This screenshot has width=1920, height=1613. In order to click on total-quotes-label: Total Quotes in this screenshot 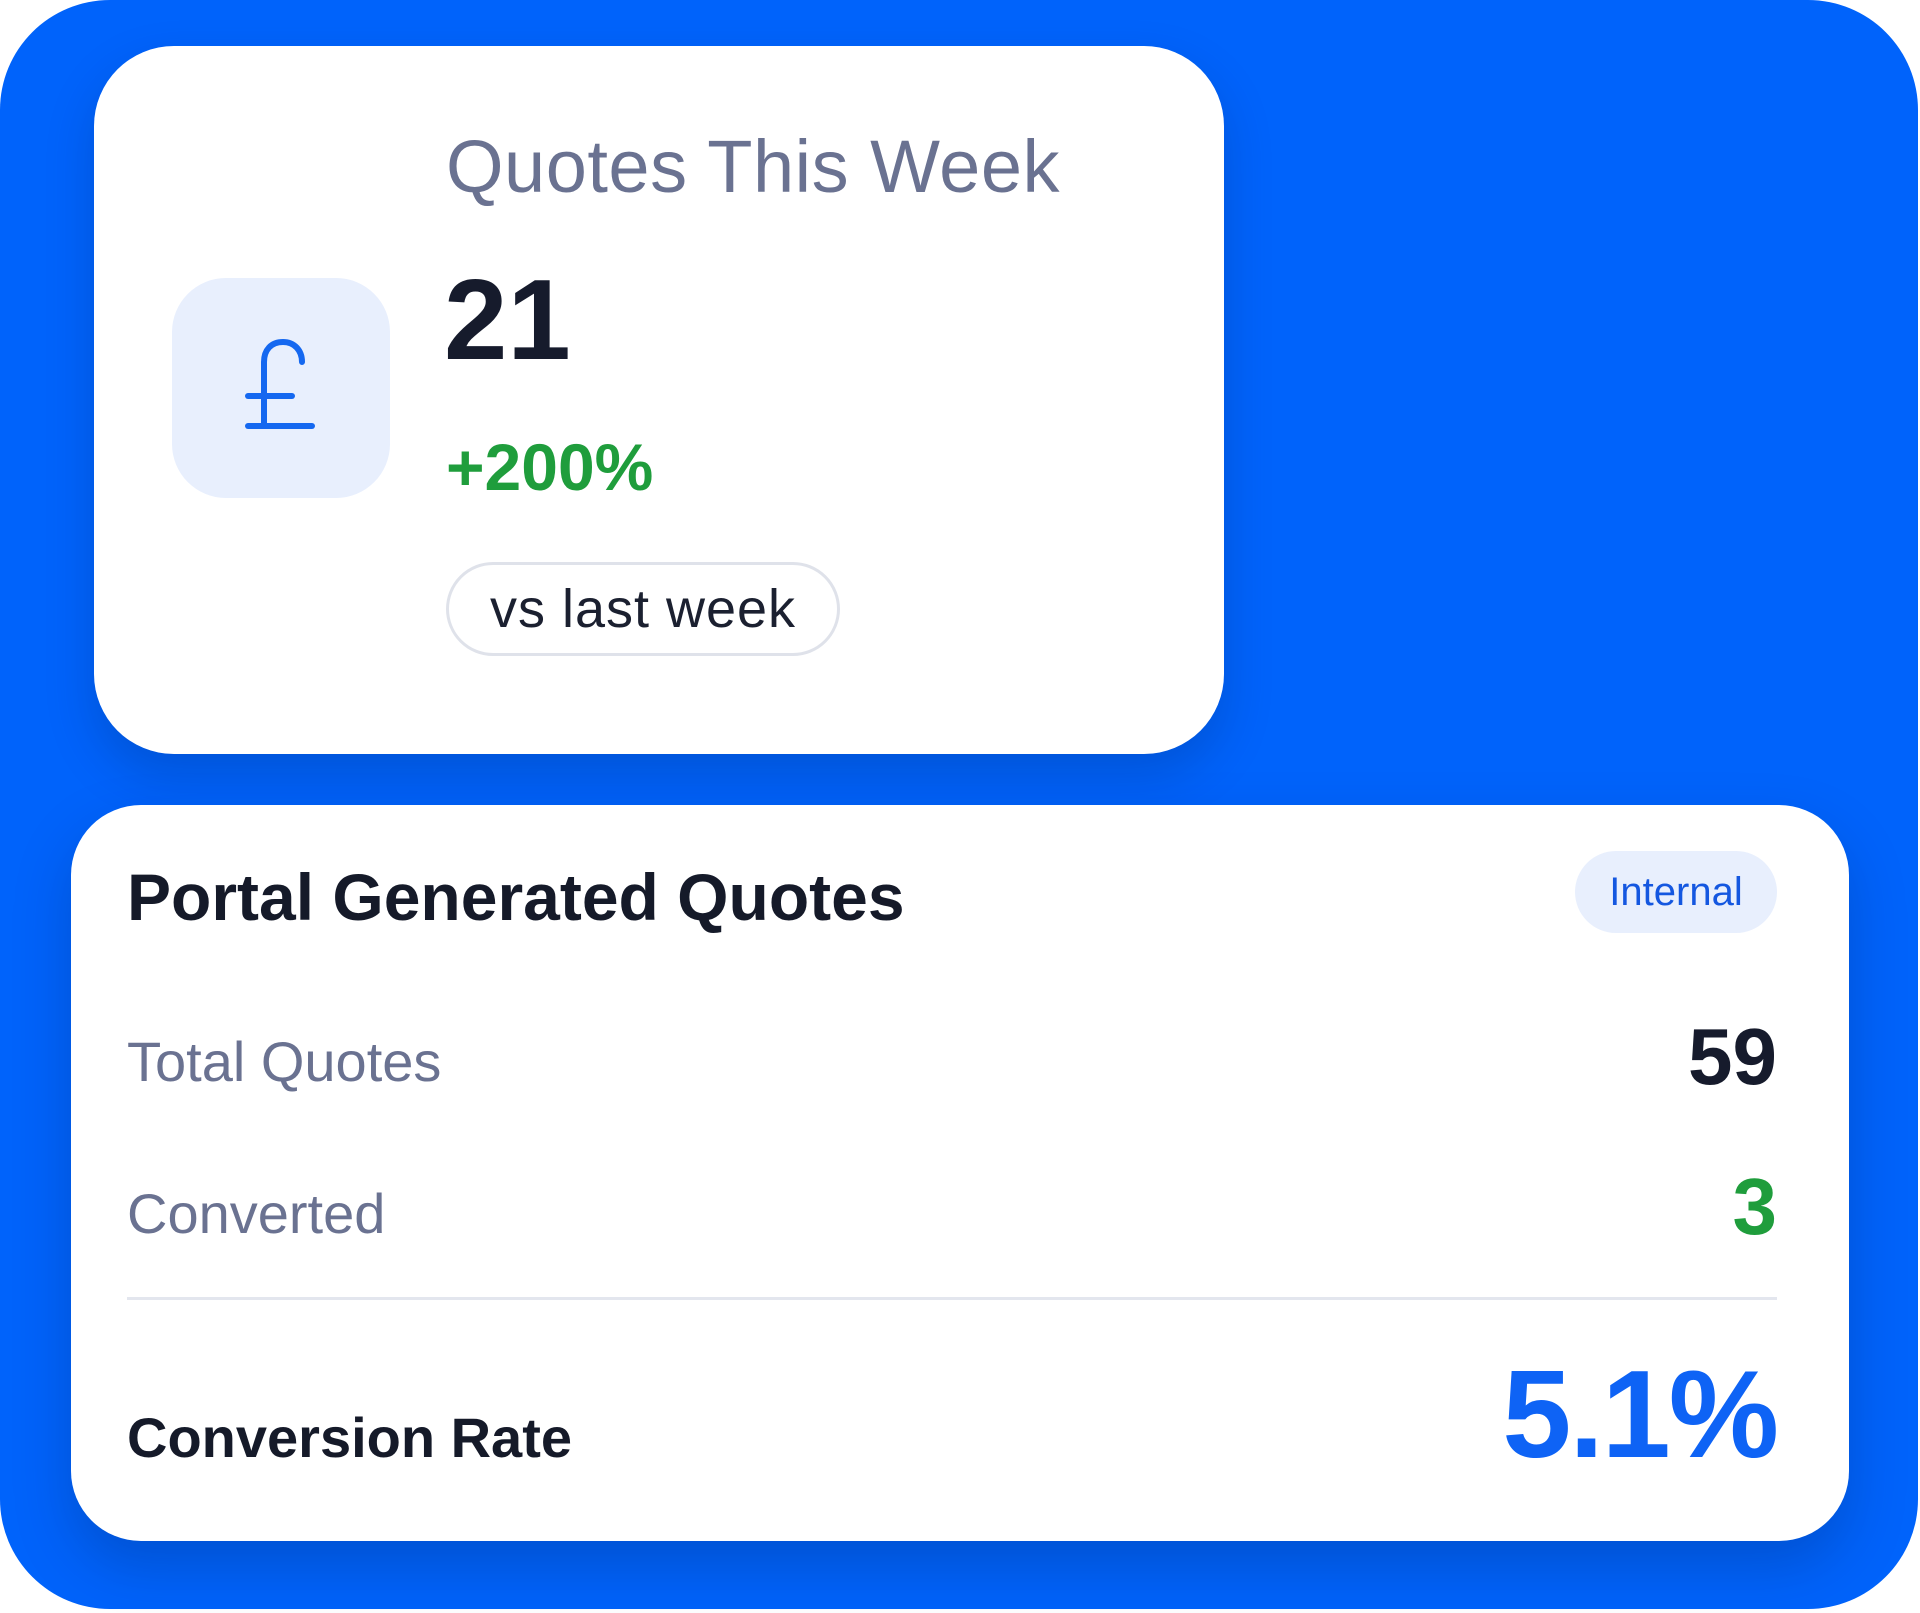, I will do `click(284, 1061)`.